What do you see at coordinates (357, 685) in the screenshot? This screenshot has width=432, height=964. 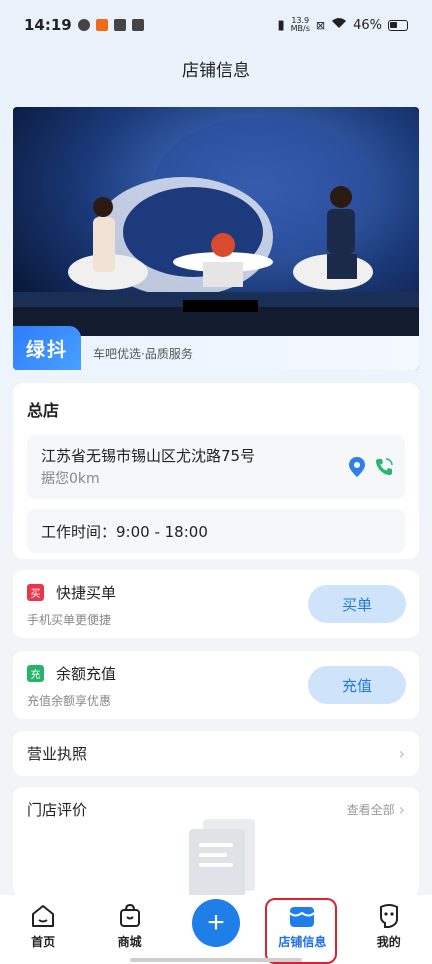 I see `recharge-button: 充值` at bounding box center [357, 685].